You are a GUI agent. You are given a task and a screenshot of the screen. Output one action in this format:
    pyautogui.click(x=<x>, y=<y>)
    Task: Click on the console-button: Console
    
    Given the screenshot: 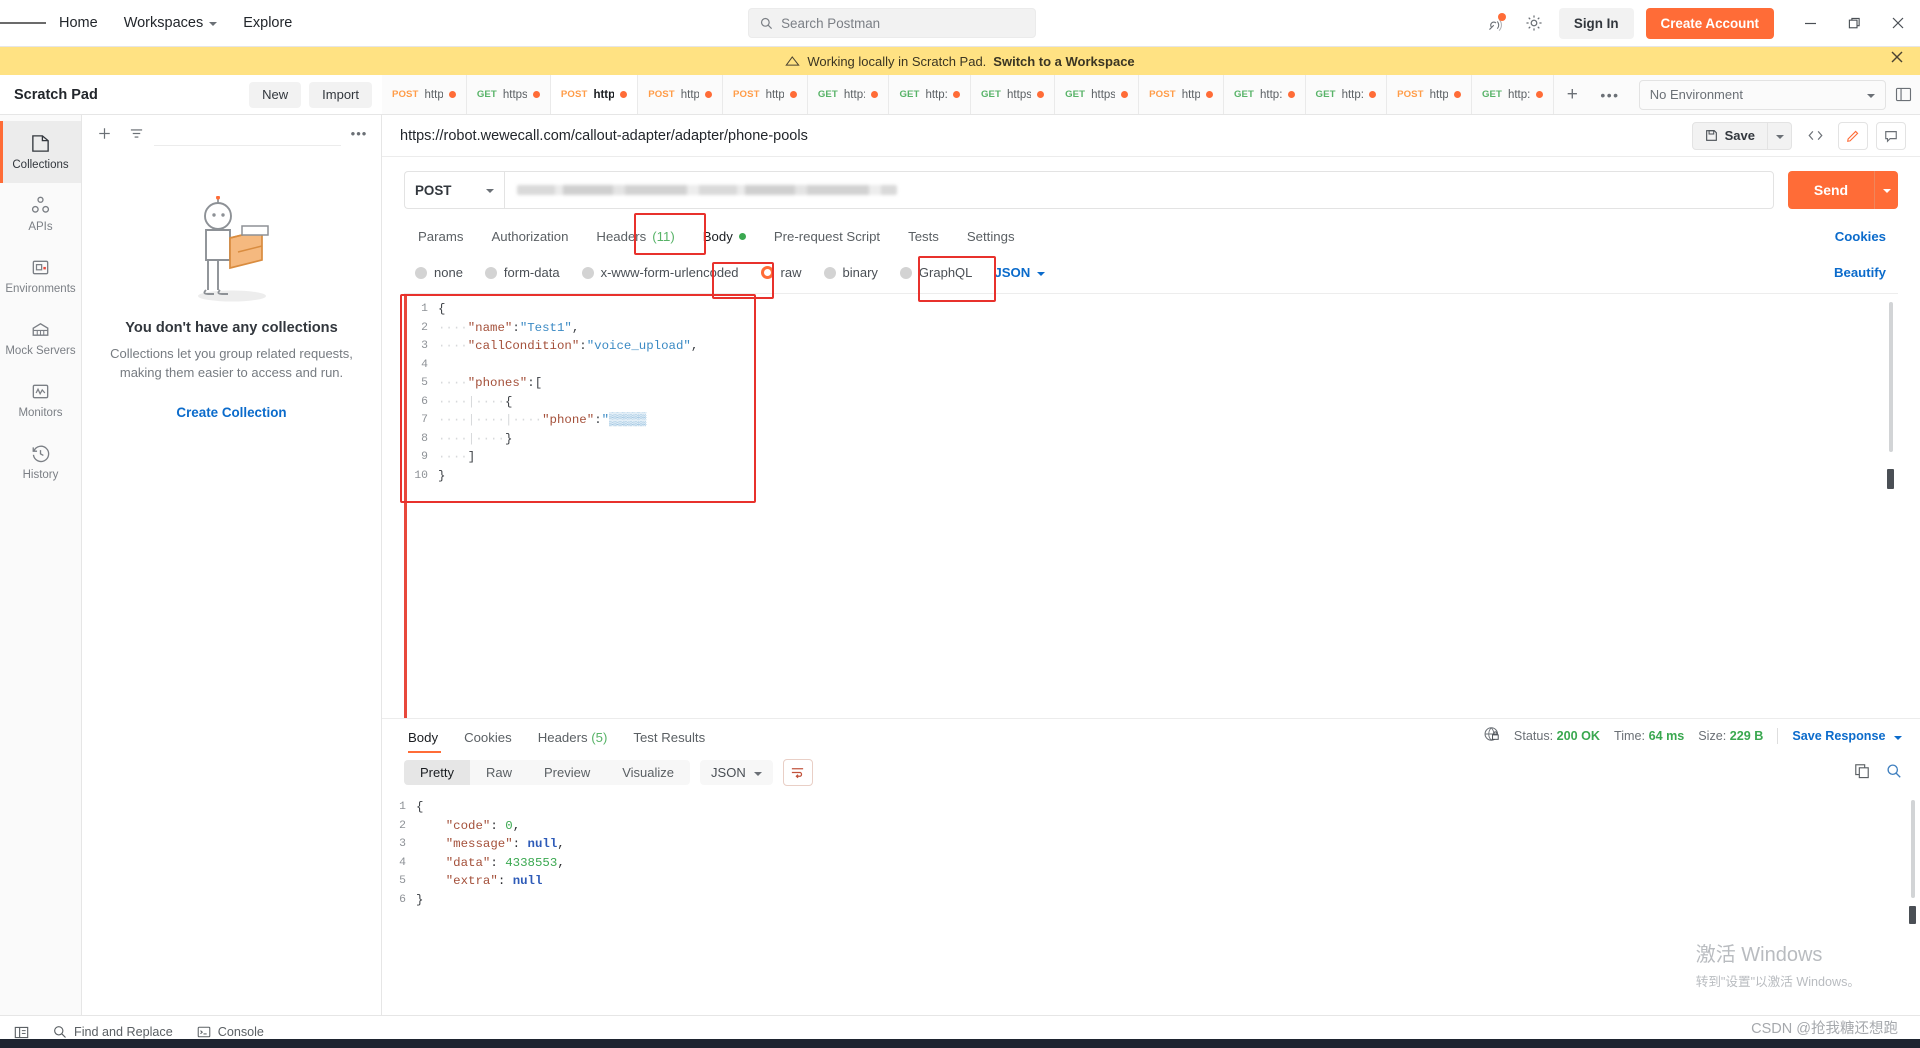 What is the action you would take?
    pyautogui.click(x=230, y=1032)
    